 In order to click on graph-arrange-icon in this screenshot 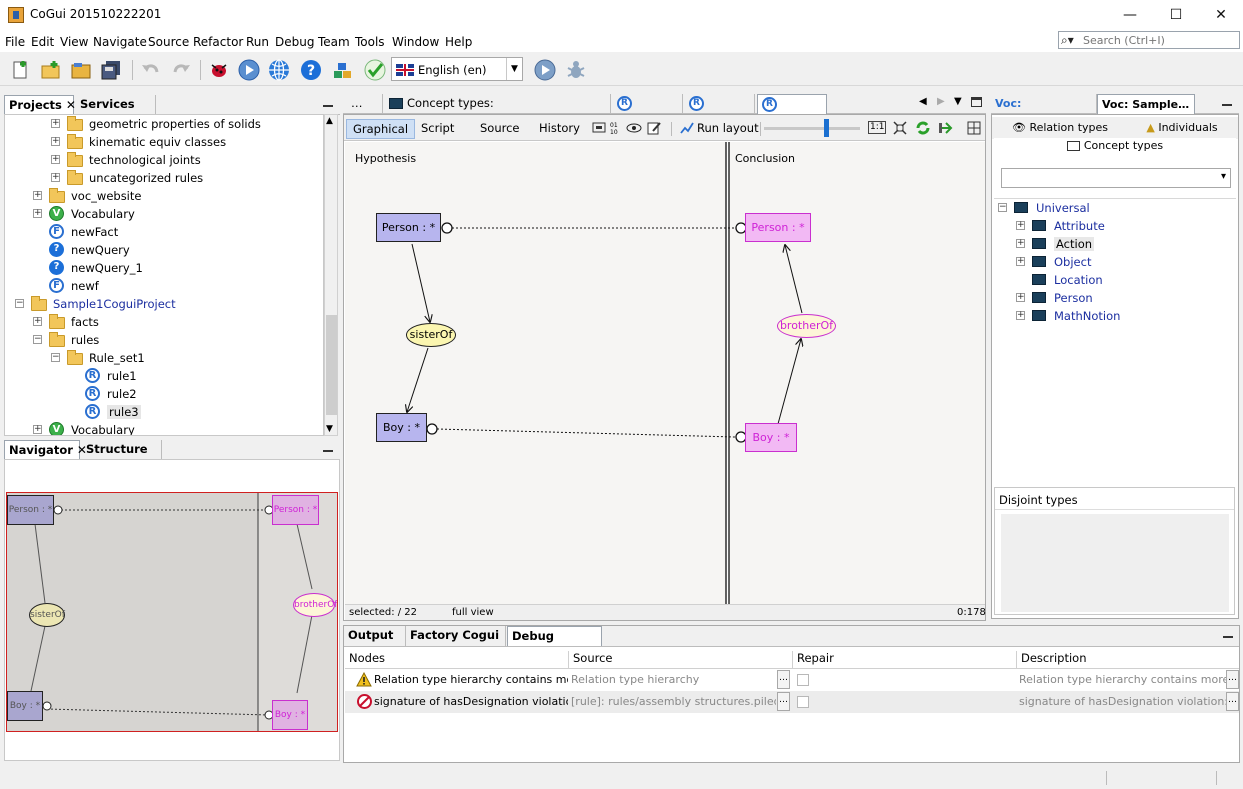, I will do `click(946, 128)`.